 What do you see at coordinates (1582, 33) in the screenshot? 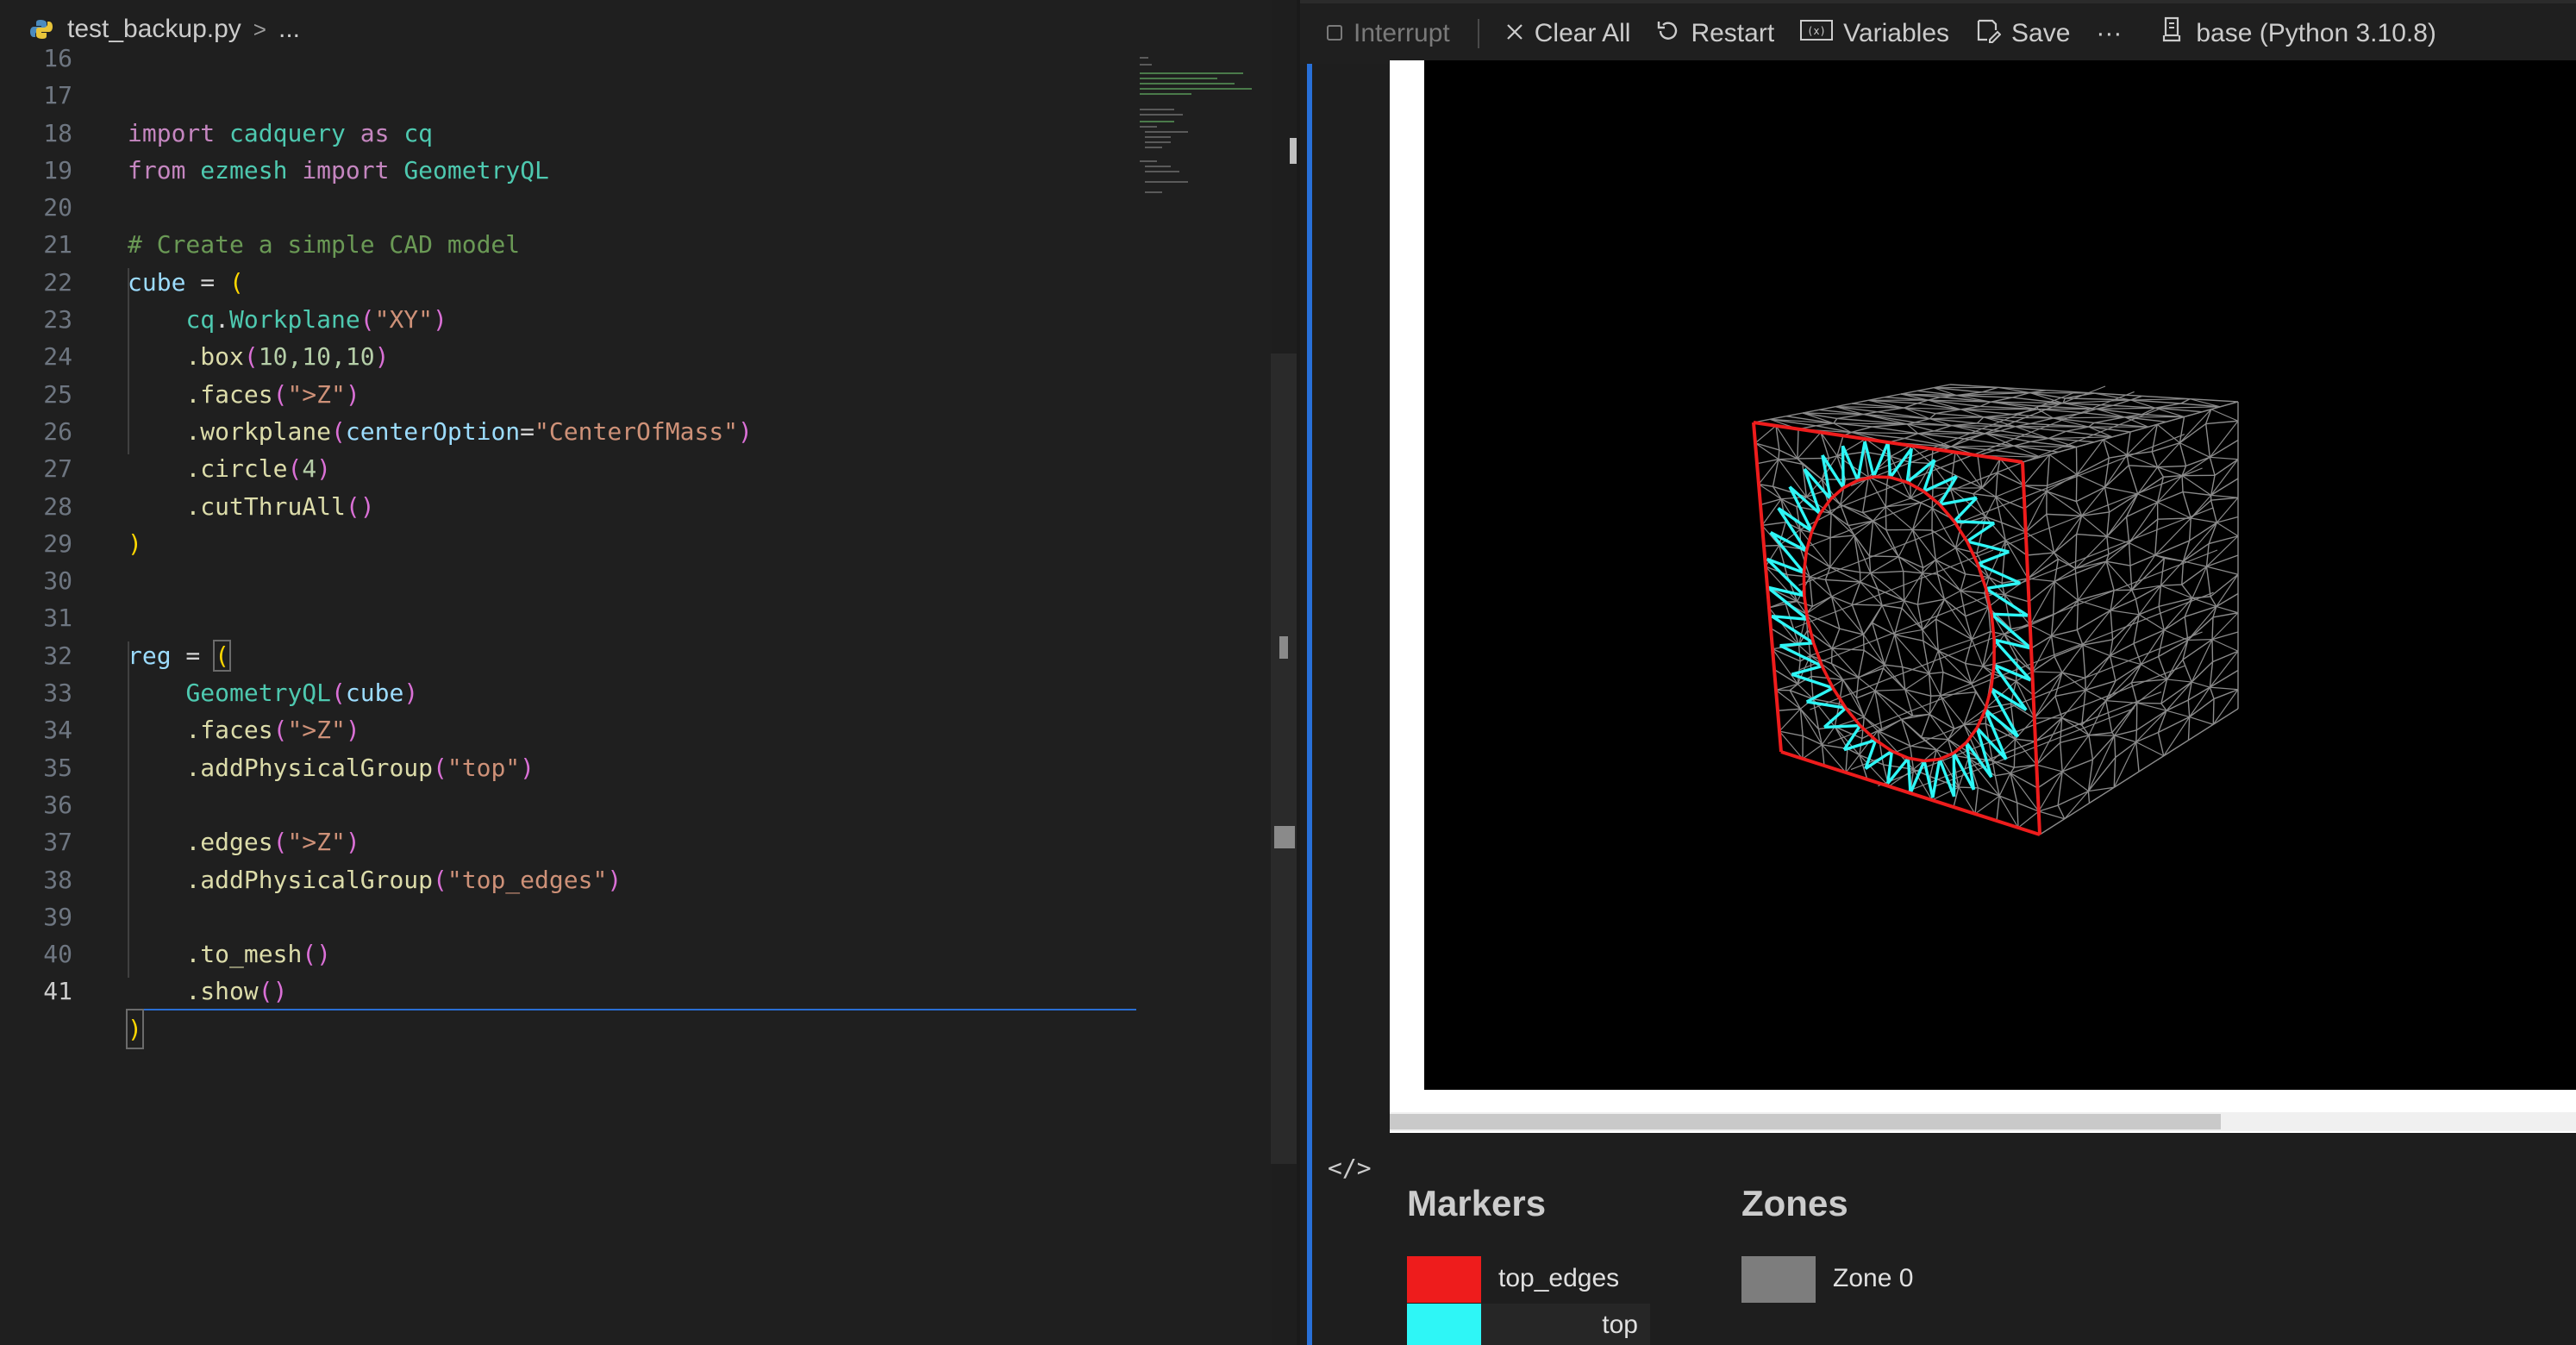
I see `clear-all-label: Clear All` at bounding box center [1582, 33].